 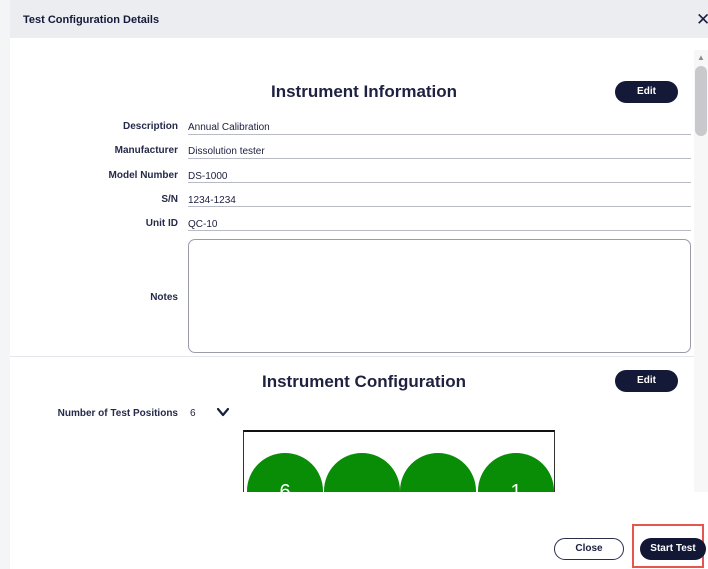 What do you see at coordinates (161, 223) in the screenshot?
I see `unit-id-label: Unit ID` at bounding box center [161, 223].